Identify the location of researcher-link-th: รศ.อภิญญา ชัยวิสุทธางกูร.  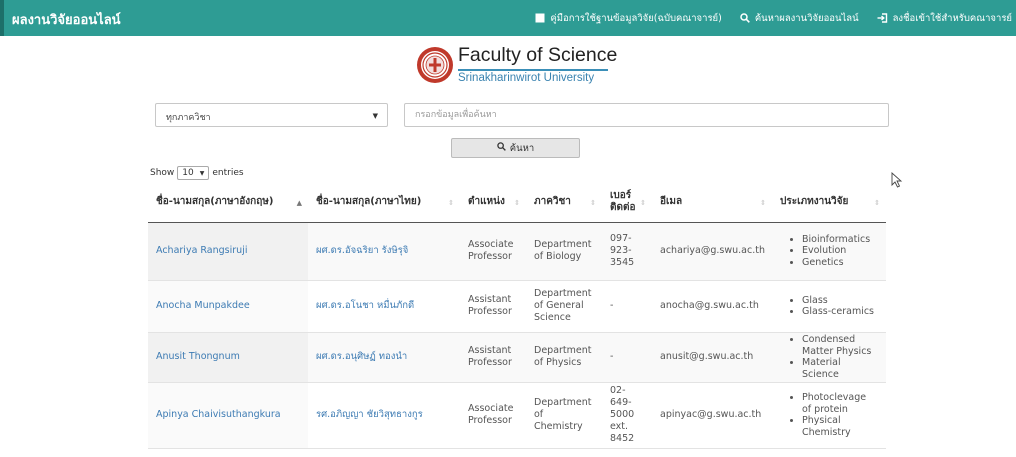
(369, 414).